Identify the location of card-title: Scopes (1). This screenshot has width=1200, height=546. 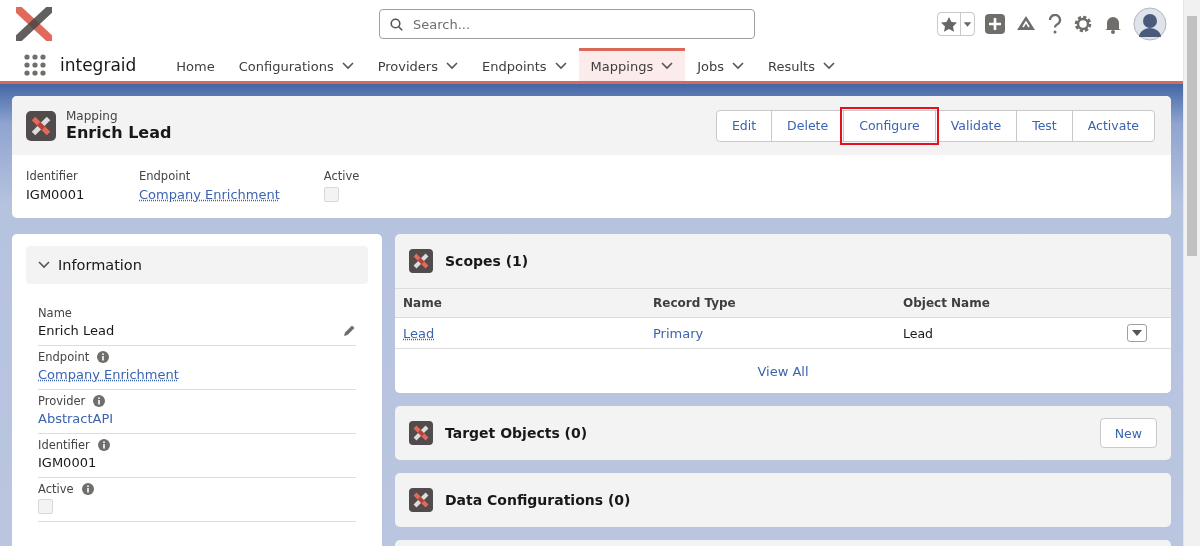
(487, 261).